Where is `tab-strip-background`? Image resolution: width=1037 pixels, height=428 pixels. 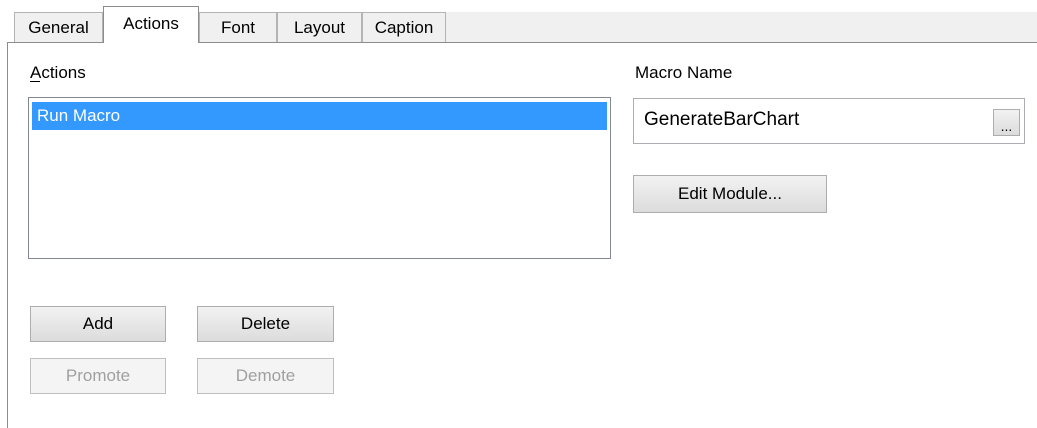
tab-strip-background is located at coordinates (741, 27).